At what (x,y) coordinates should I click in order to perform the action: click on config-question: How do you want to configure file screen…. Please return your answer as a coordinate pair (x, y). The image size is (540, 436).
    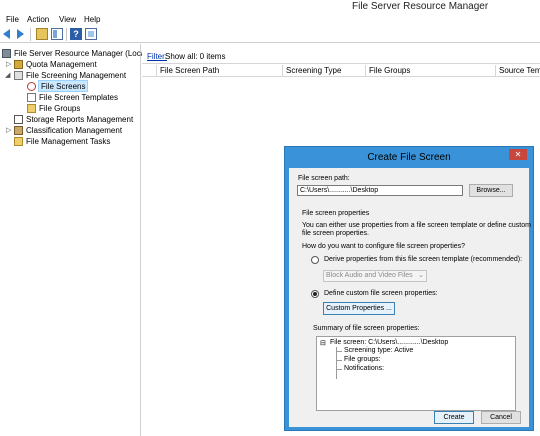
    Looking at the image, I should click on (384, 246).